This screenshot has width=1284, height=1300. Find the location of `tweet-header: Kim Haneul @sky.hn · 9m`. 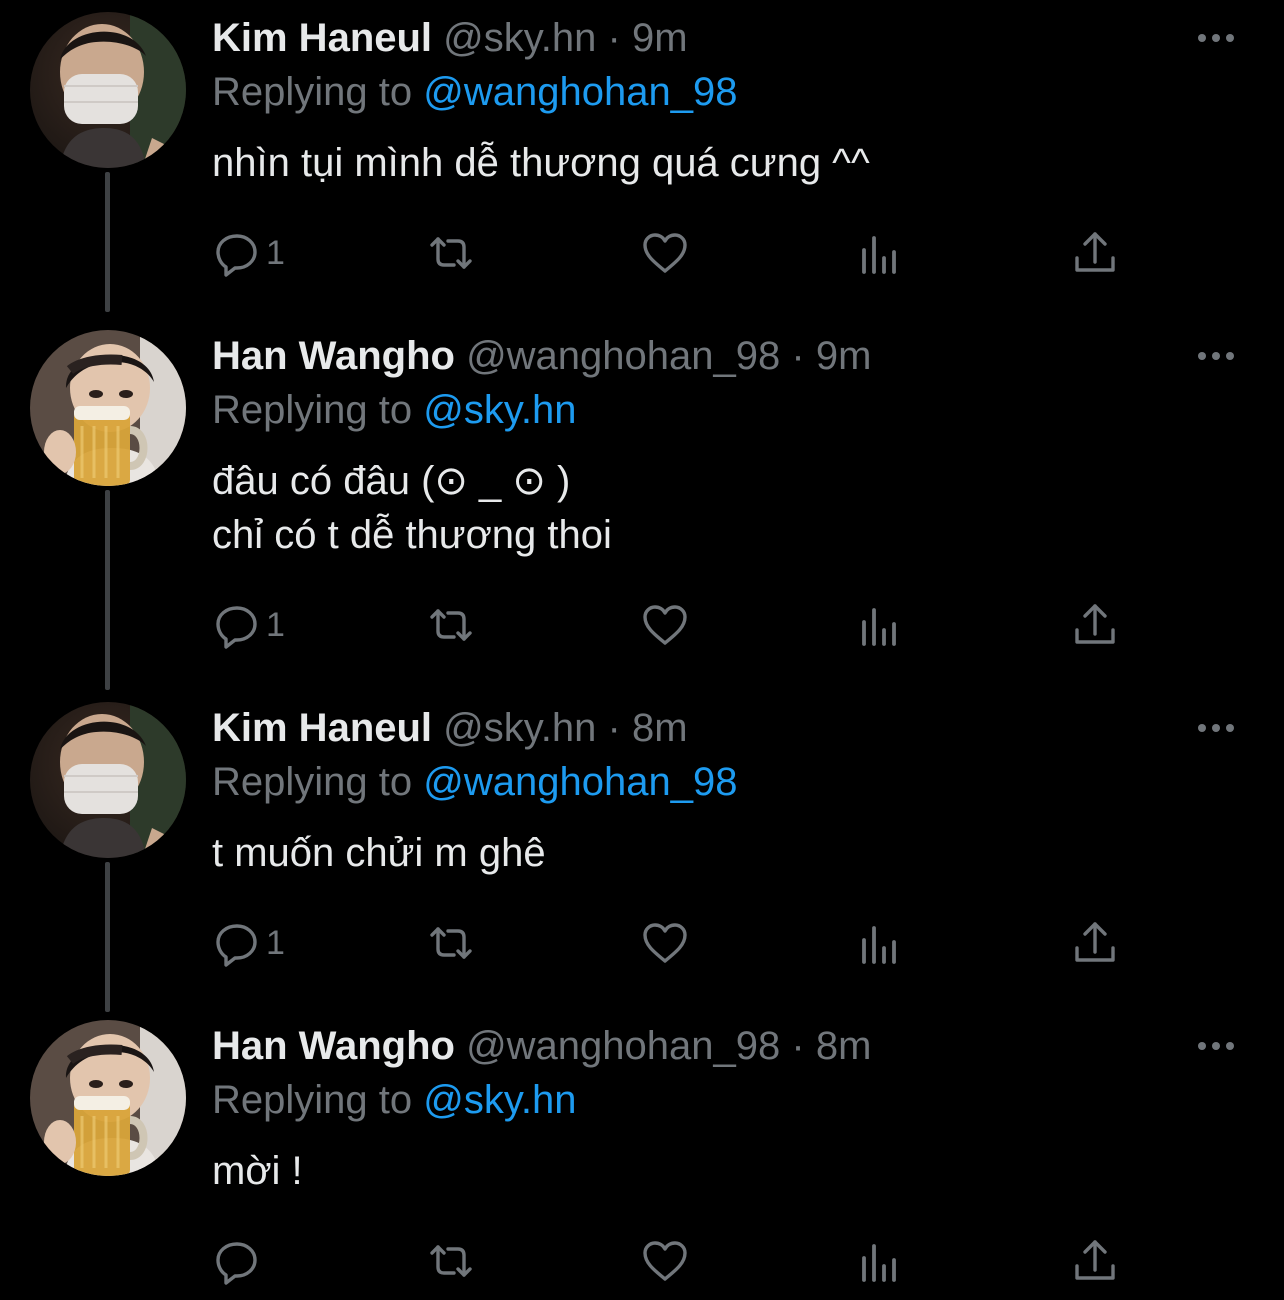

tweet-header: Kim Haneul @sky.hn · 9m is located at coordinates (450, 38).